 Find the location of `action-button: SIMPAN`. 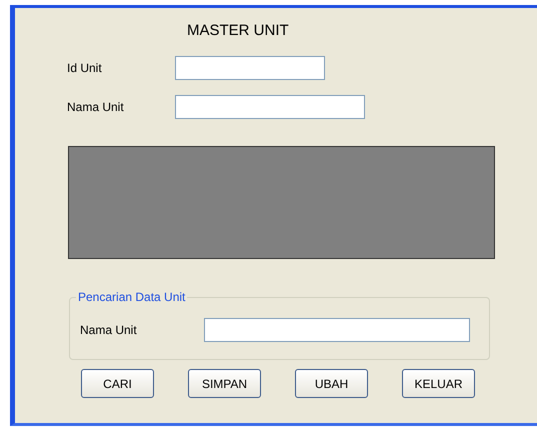

action-button: SIMPAN is located at coordinates (224, 383).